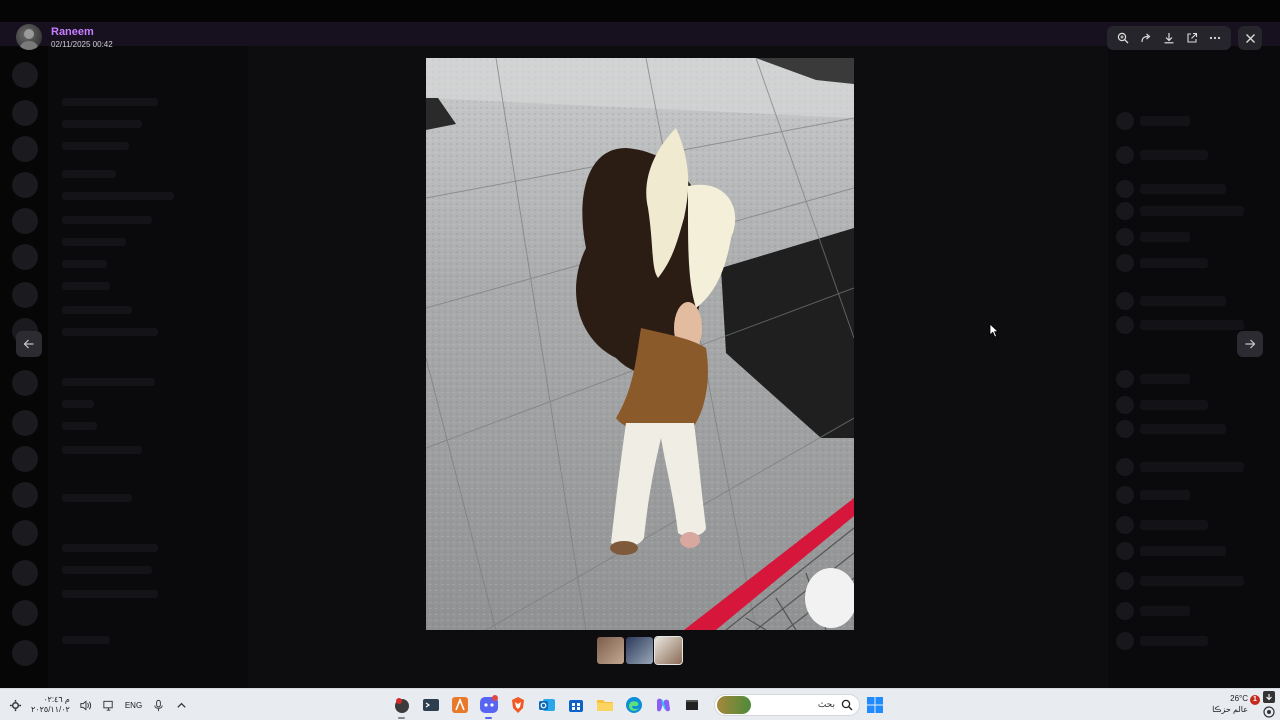  I want to click on download-button, so click(1169, 38).